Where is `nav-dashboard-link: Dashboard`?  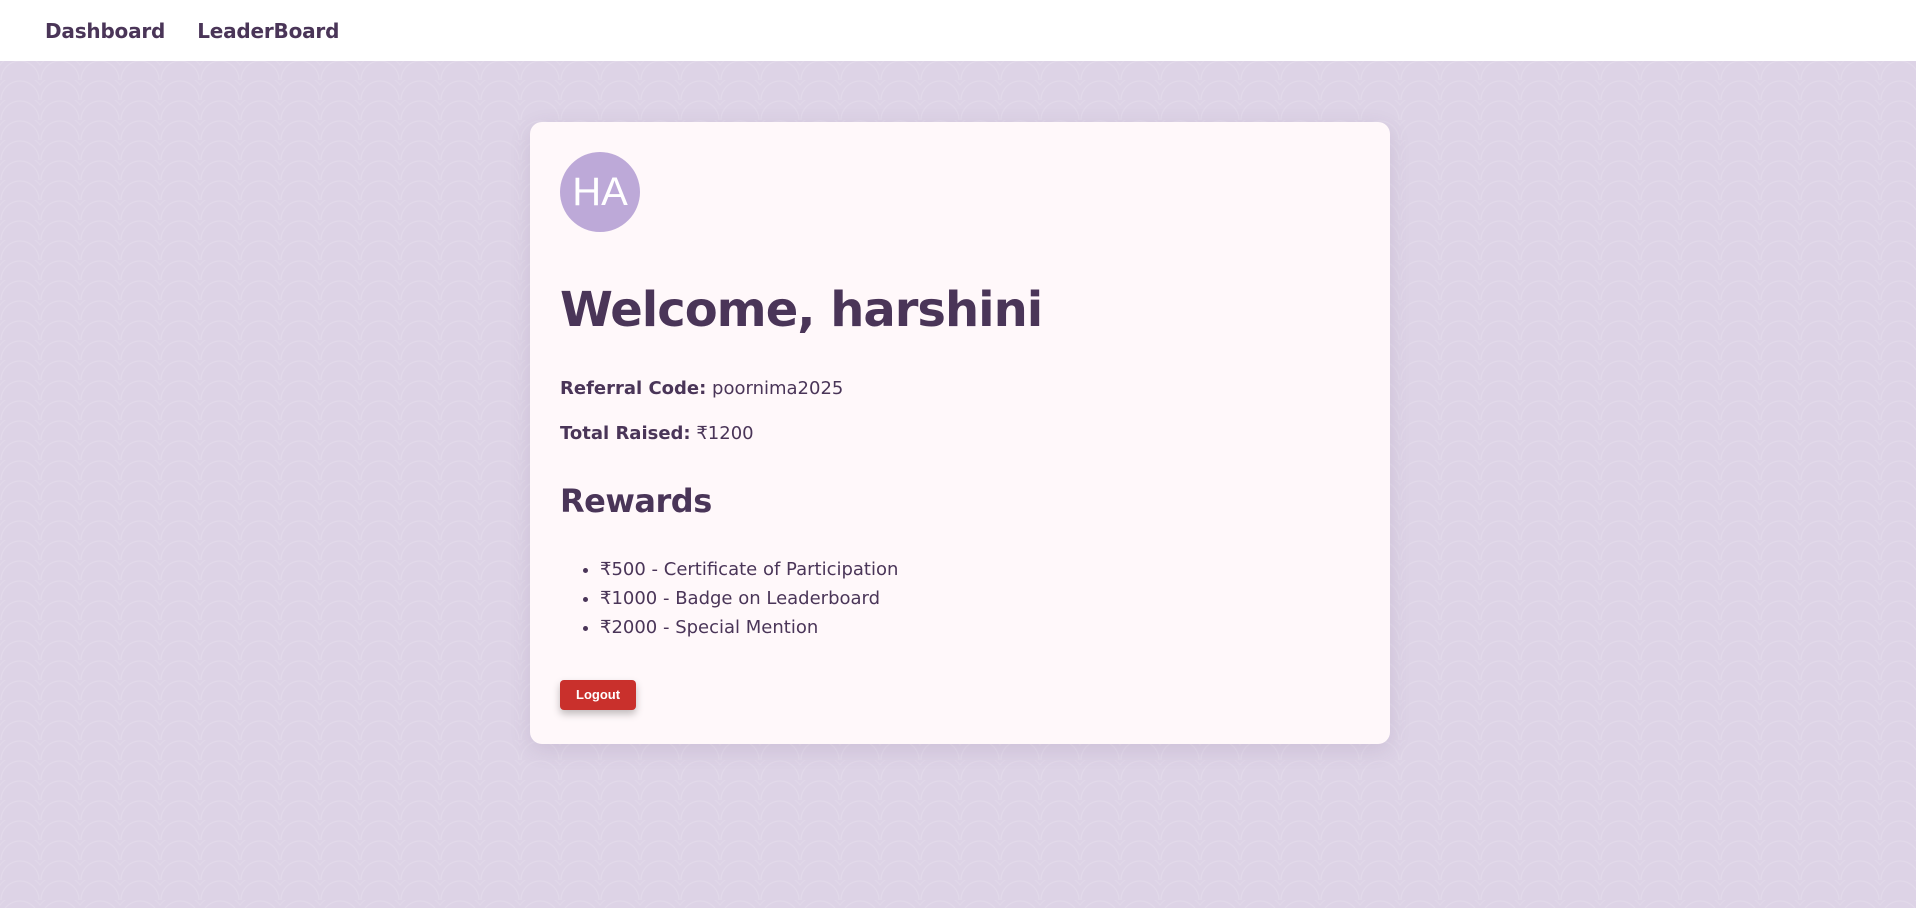
nav-dashboard-link: Dashboard is located at coordinates (105, 31).